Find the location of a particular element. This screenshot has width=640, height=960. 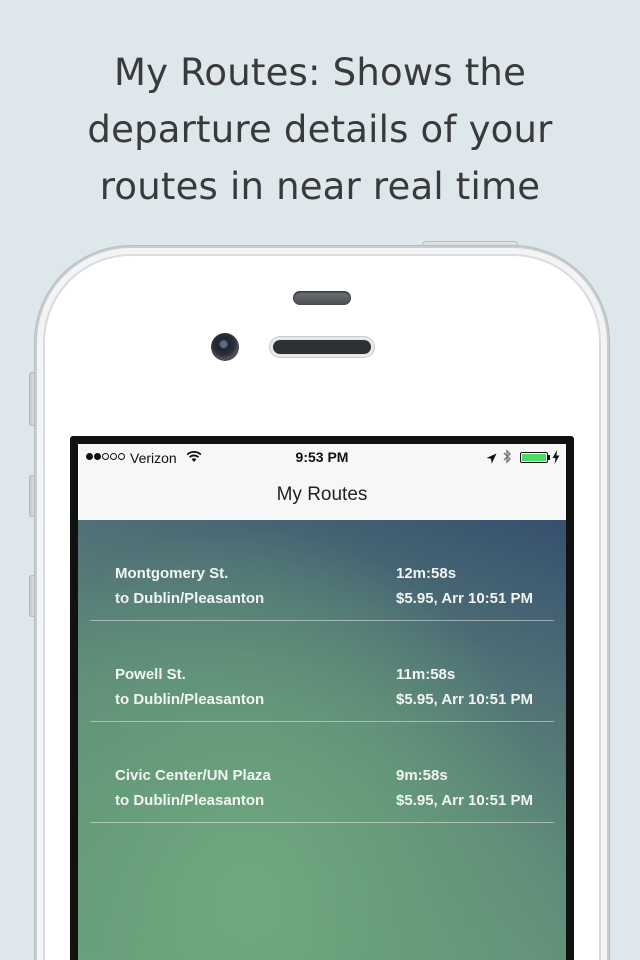

proximity-sensor is located at coordinates (322, 298).